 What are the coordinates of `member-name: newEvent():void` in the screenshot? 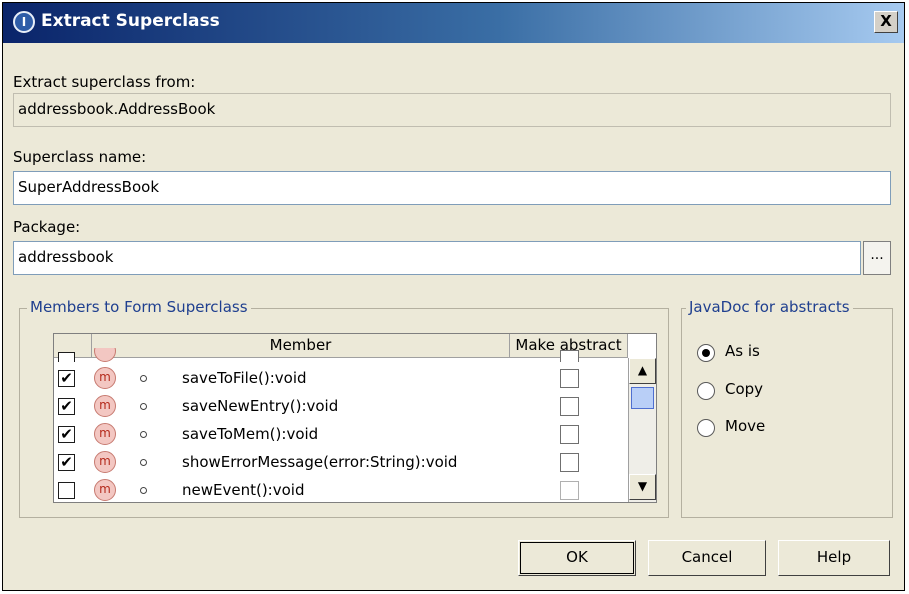 It's located at (243, 490).